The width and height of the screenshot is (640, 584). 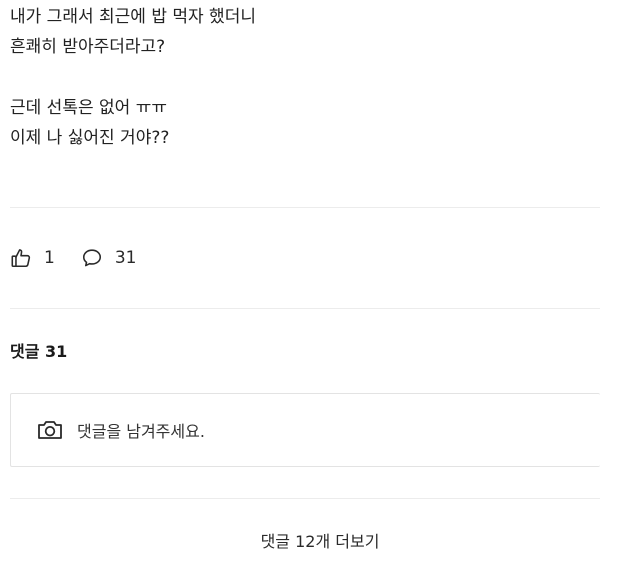 What do you see at coordinates (73, 258) in the screenshot?
I see `reaction-bar: 1 31` at bounding box center [73, 258].